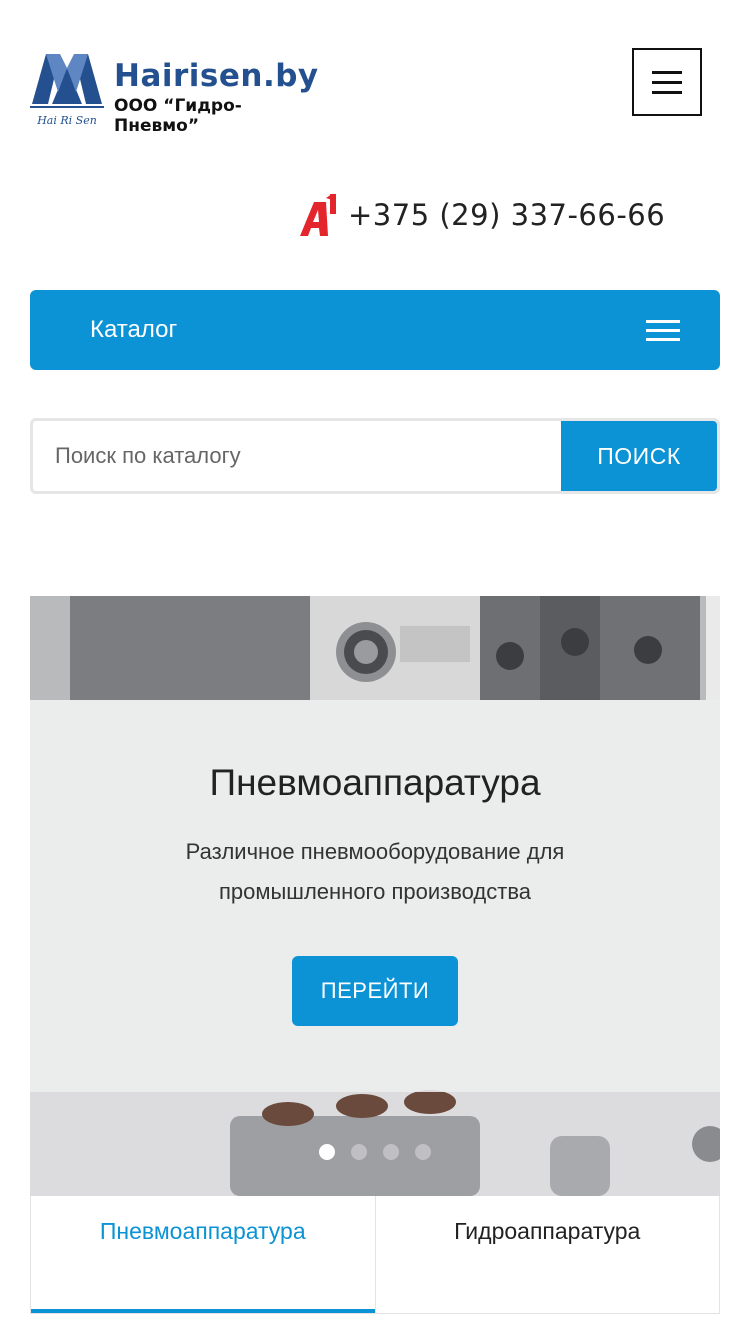  Describe the element at coordinates (639, 456) in the screenshot. I see `search-button: ПОИСК` at that location.